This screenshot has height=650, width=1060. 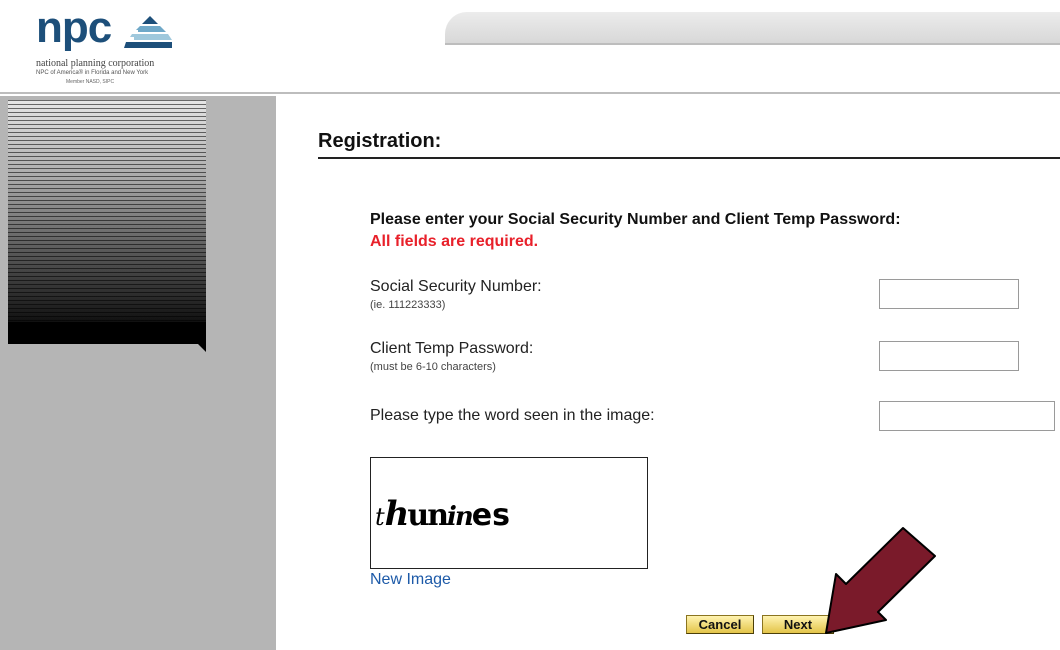 I want to click on cancel-button: Cancel, so click(x=720, y=624).